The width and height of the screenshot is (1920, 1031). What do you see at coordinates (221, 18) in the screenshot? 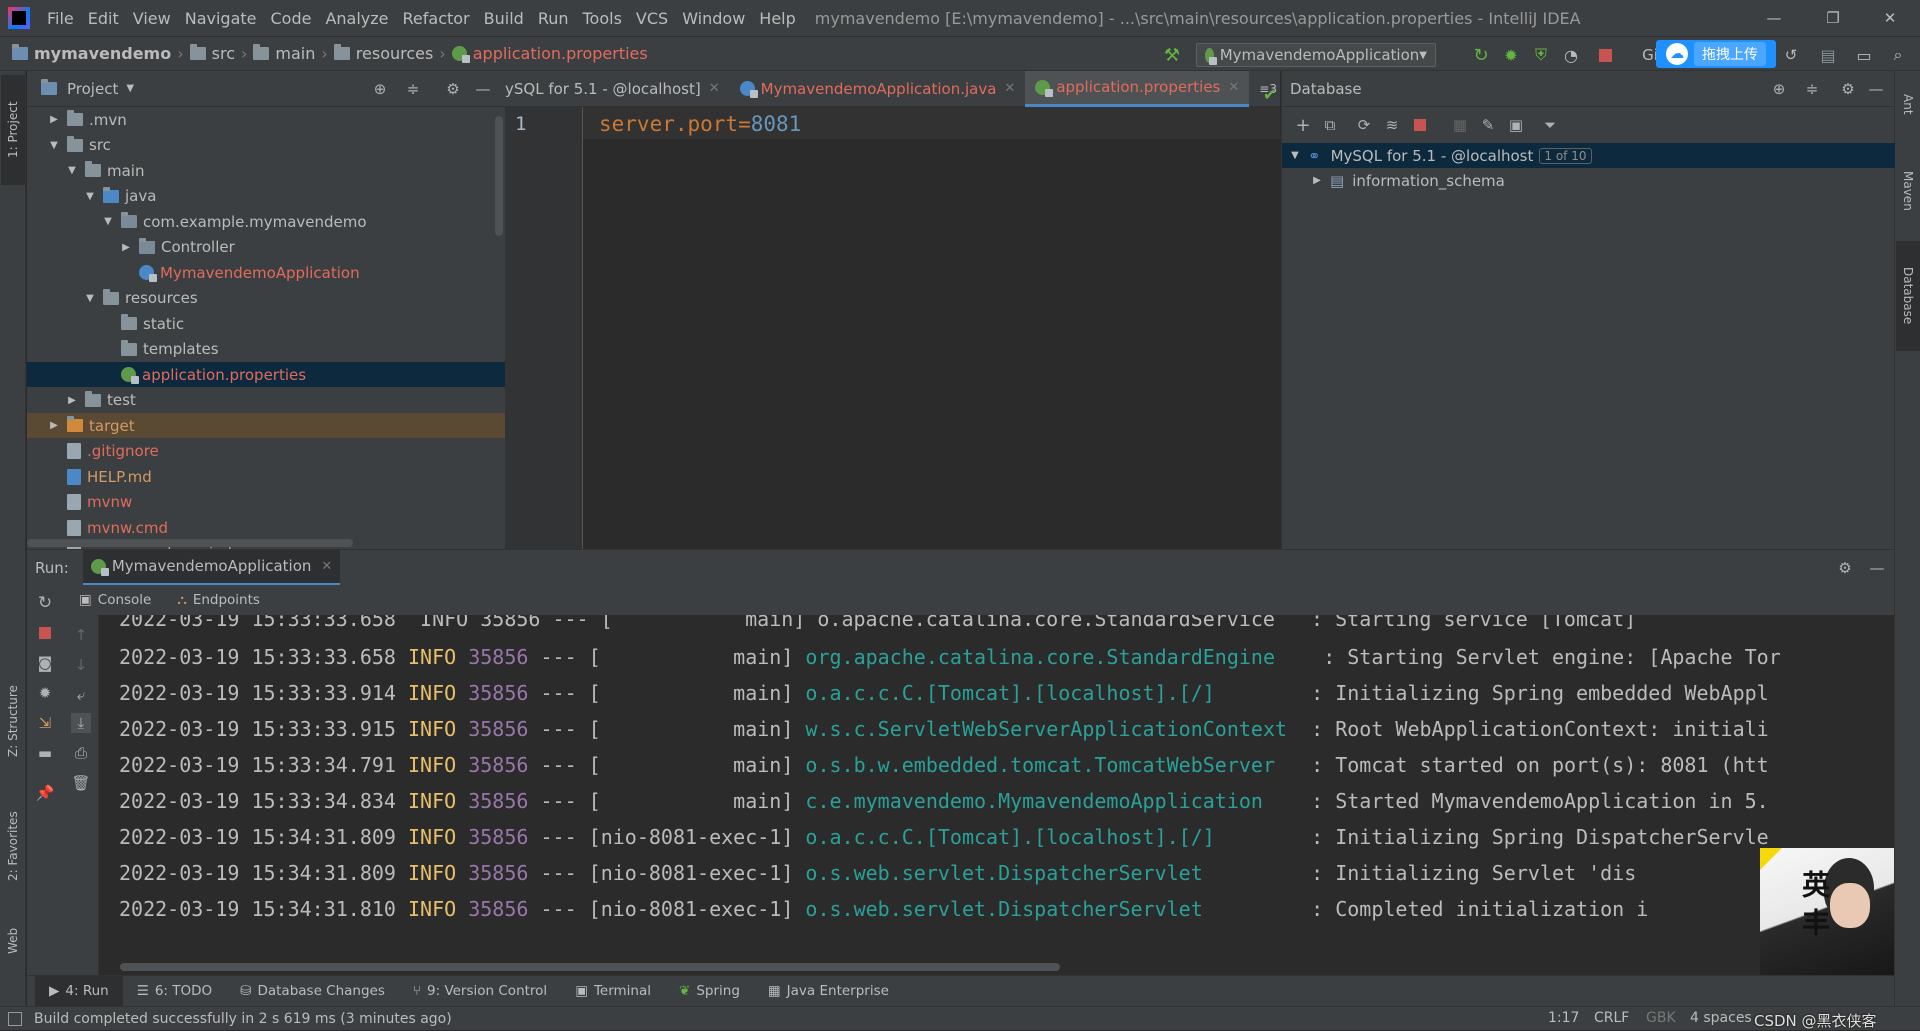
I see `menu-navigate: Navigate` at bounding box center [221, 18].